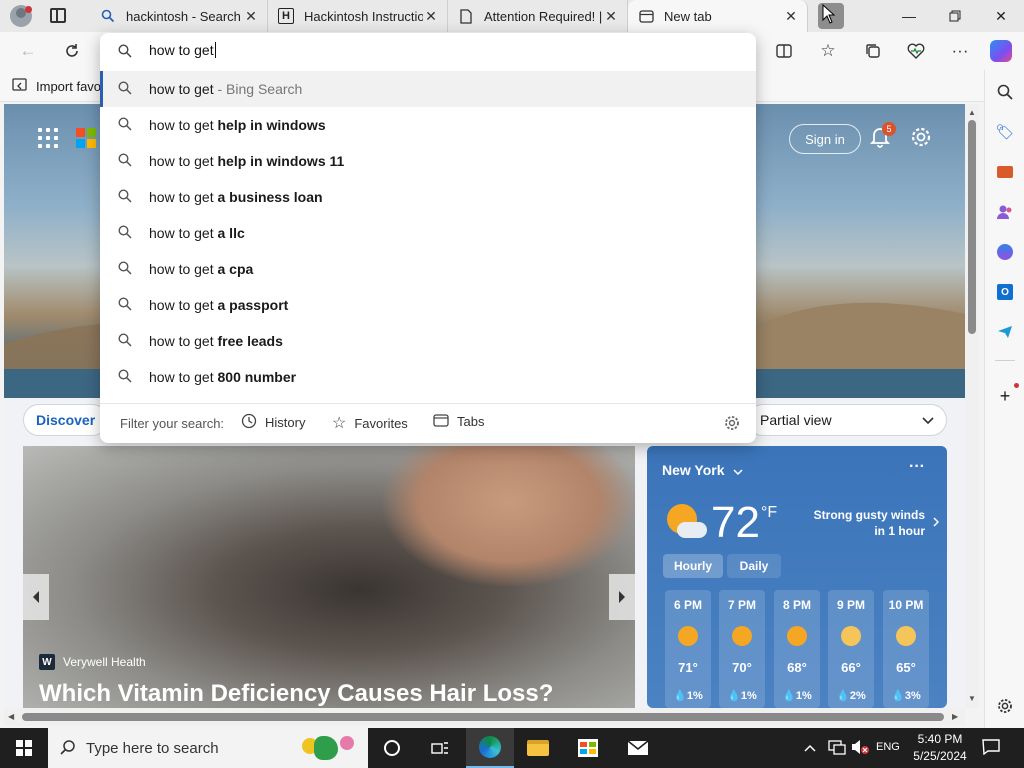 The image size is (1024, 768). Describe the element at coordinates (718, 16) in the screenshot. I see `tab-new-tab: New tab ✕` at that location.